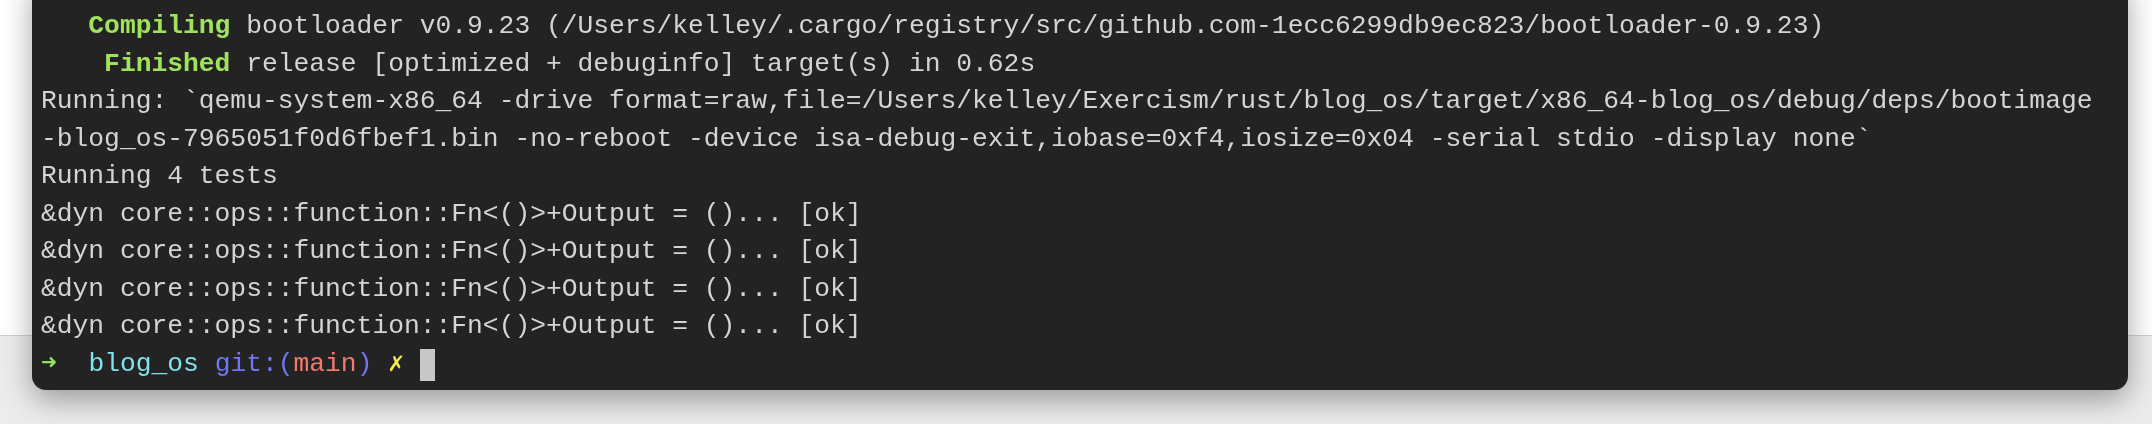 The height and width of the screenshot is (424, 2152). I want to click on prompt-arrow: ➜, so click(49, 364).